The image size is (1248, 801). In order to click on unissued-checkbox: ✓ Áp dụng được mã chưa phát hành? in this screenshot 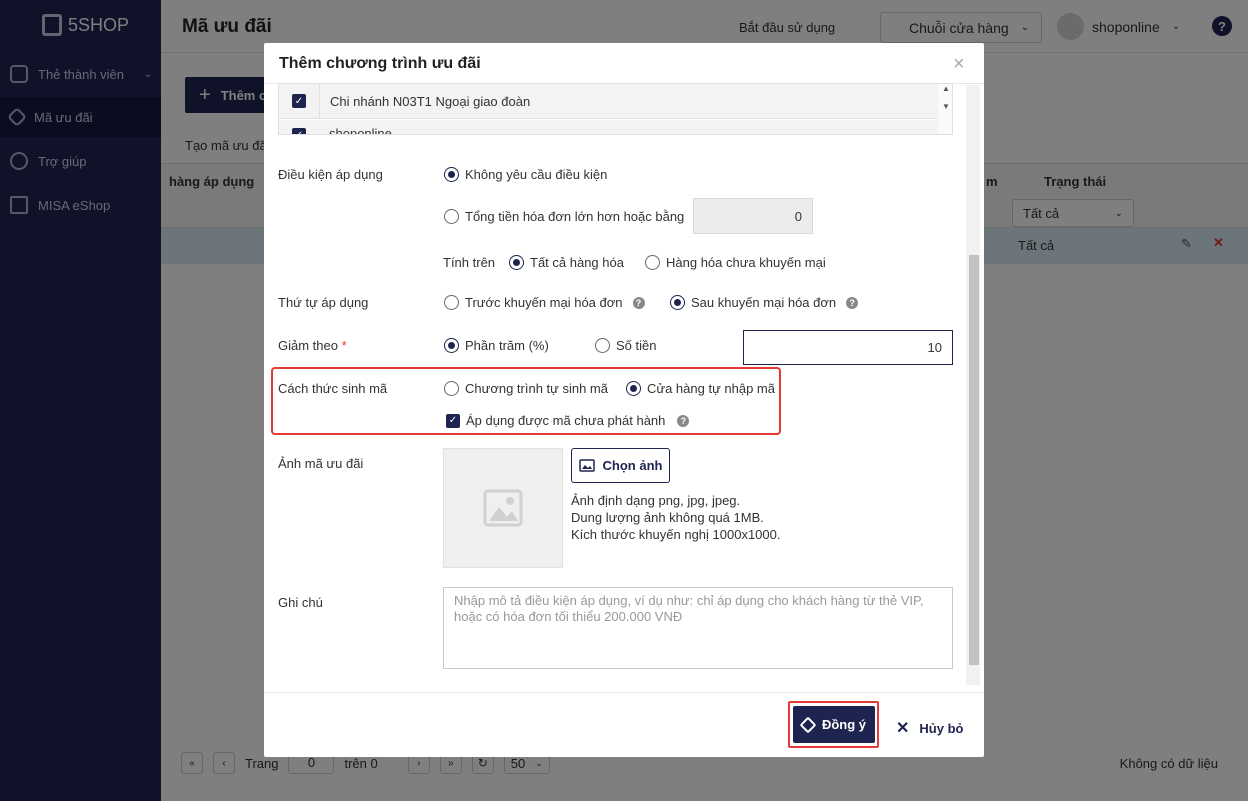, I will do `click(568, 420)`.